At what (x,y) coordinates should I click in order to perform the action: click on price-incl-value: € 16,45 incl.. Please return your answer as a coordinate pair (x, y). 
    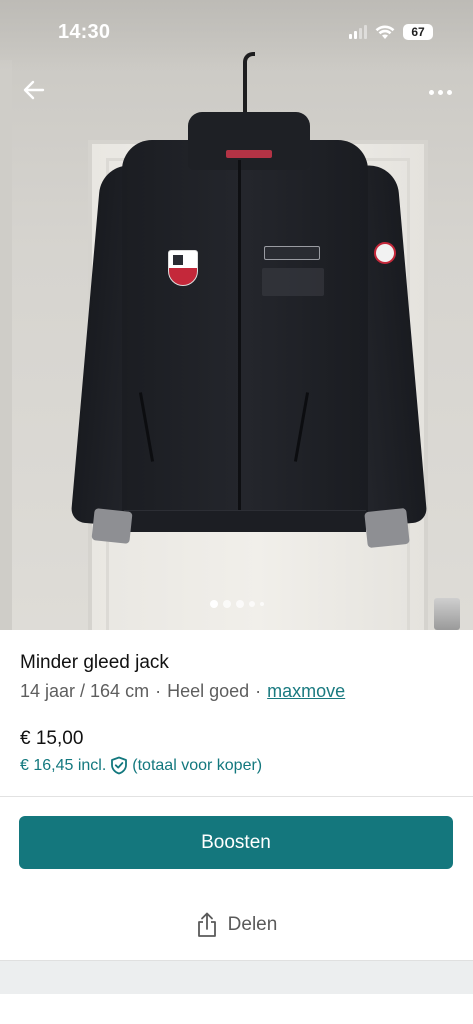
    Looking at the image, I should click on (63, 765).